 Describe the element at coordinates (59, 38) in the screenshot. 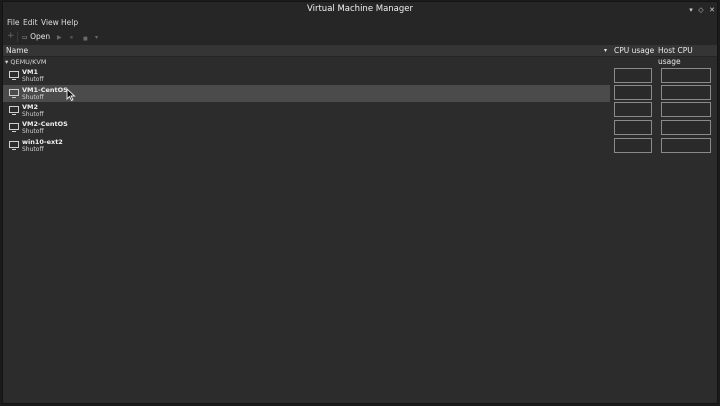

I see `run-icon: ▶` at that location.